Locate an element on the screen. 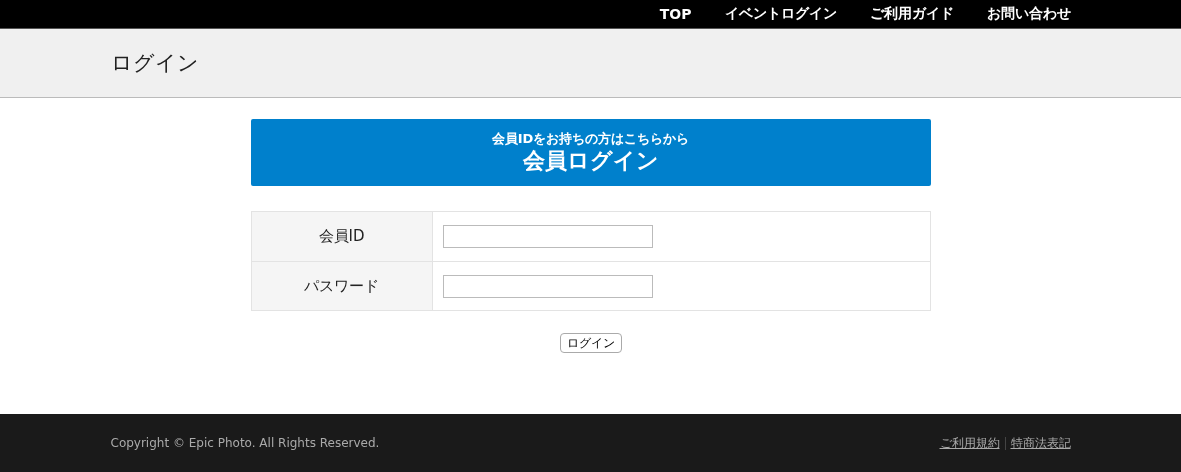 The height and width of the screenshot is (472, 1181). footer-link: ご利用規約 is located at coordinates (969, 443).